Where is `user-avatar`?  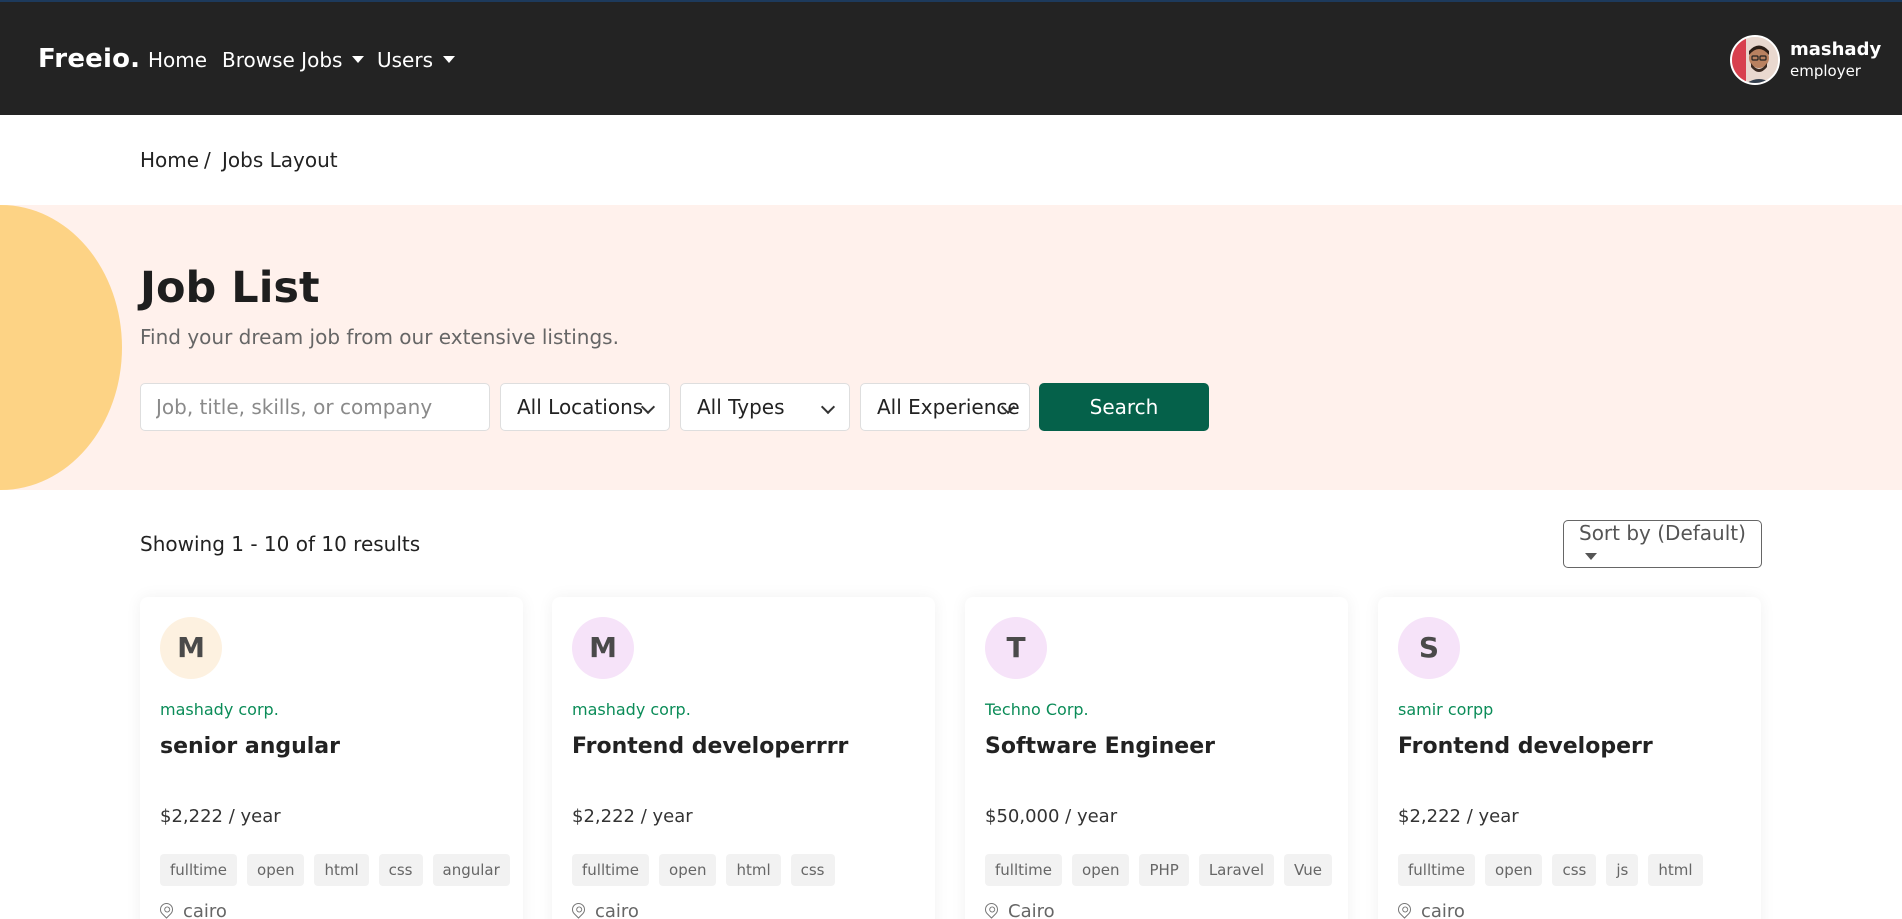 user-avatar is located at coordinates (1755, 60).